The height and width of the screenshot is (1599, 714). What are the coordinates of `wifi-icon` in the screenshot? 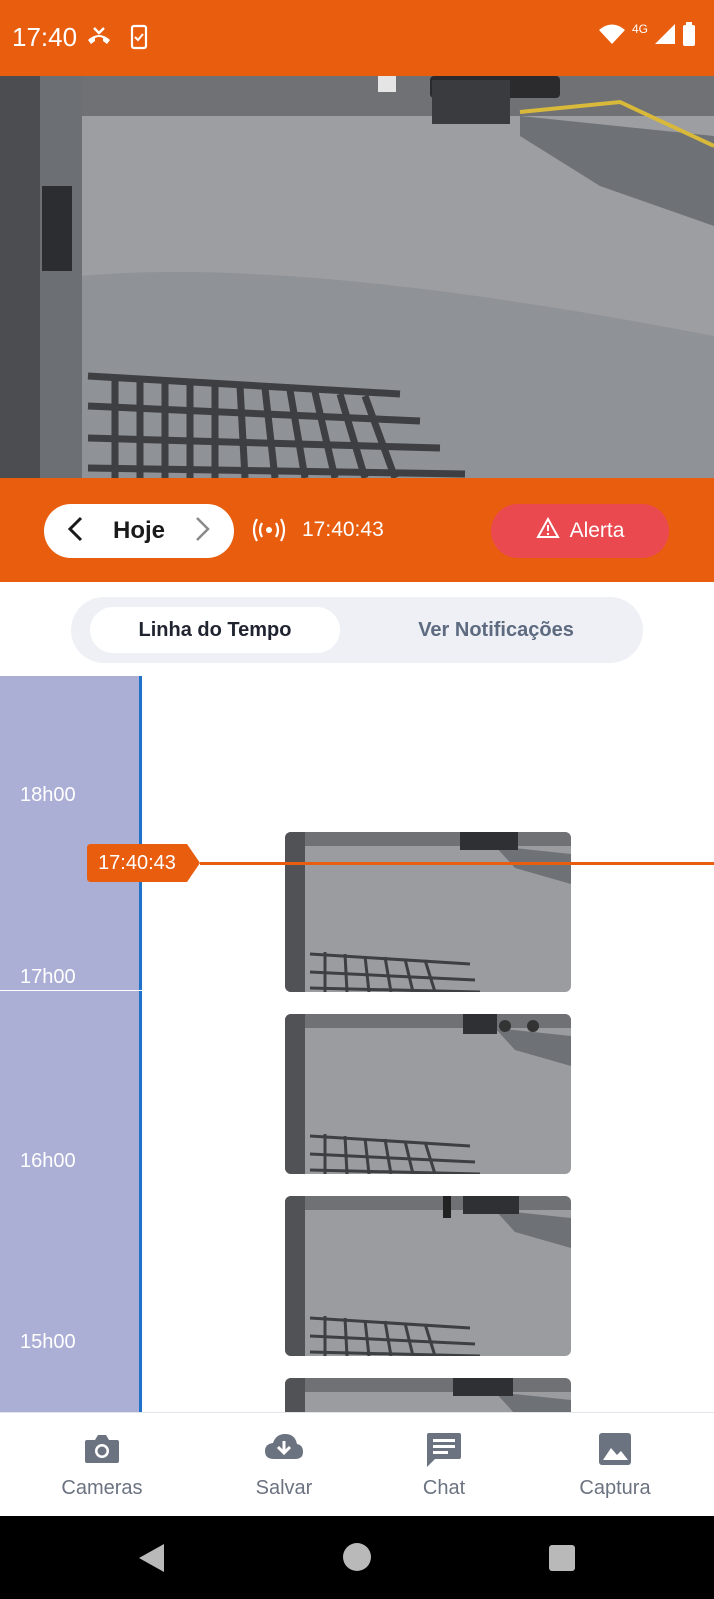 It's located at (612, 36).